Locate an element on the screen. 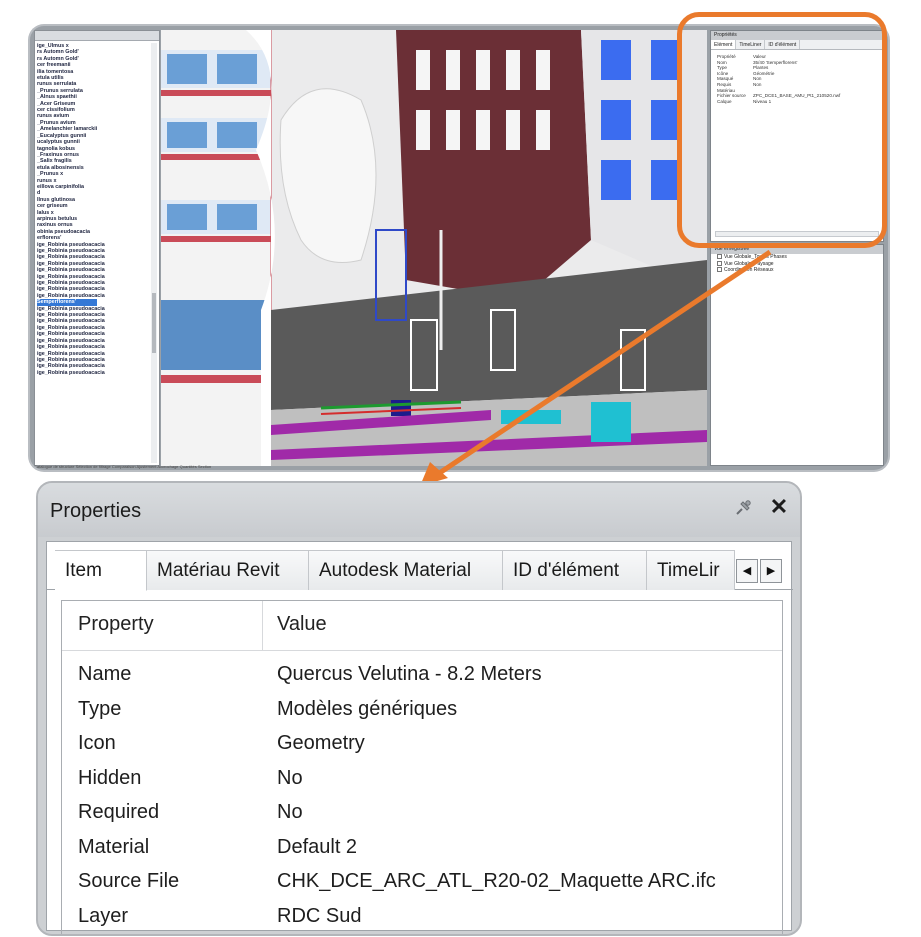  property-row: Name Quercus Velutina - 8.2 Meters is located at coordinates (422, 676).